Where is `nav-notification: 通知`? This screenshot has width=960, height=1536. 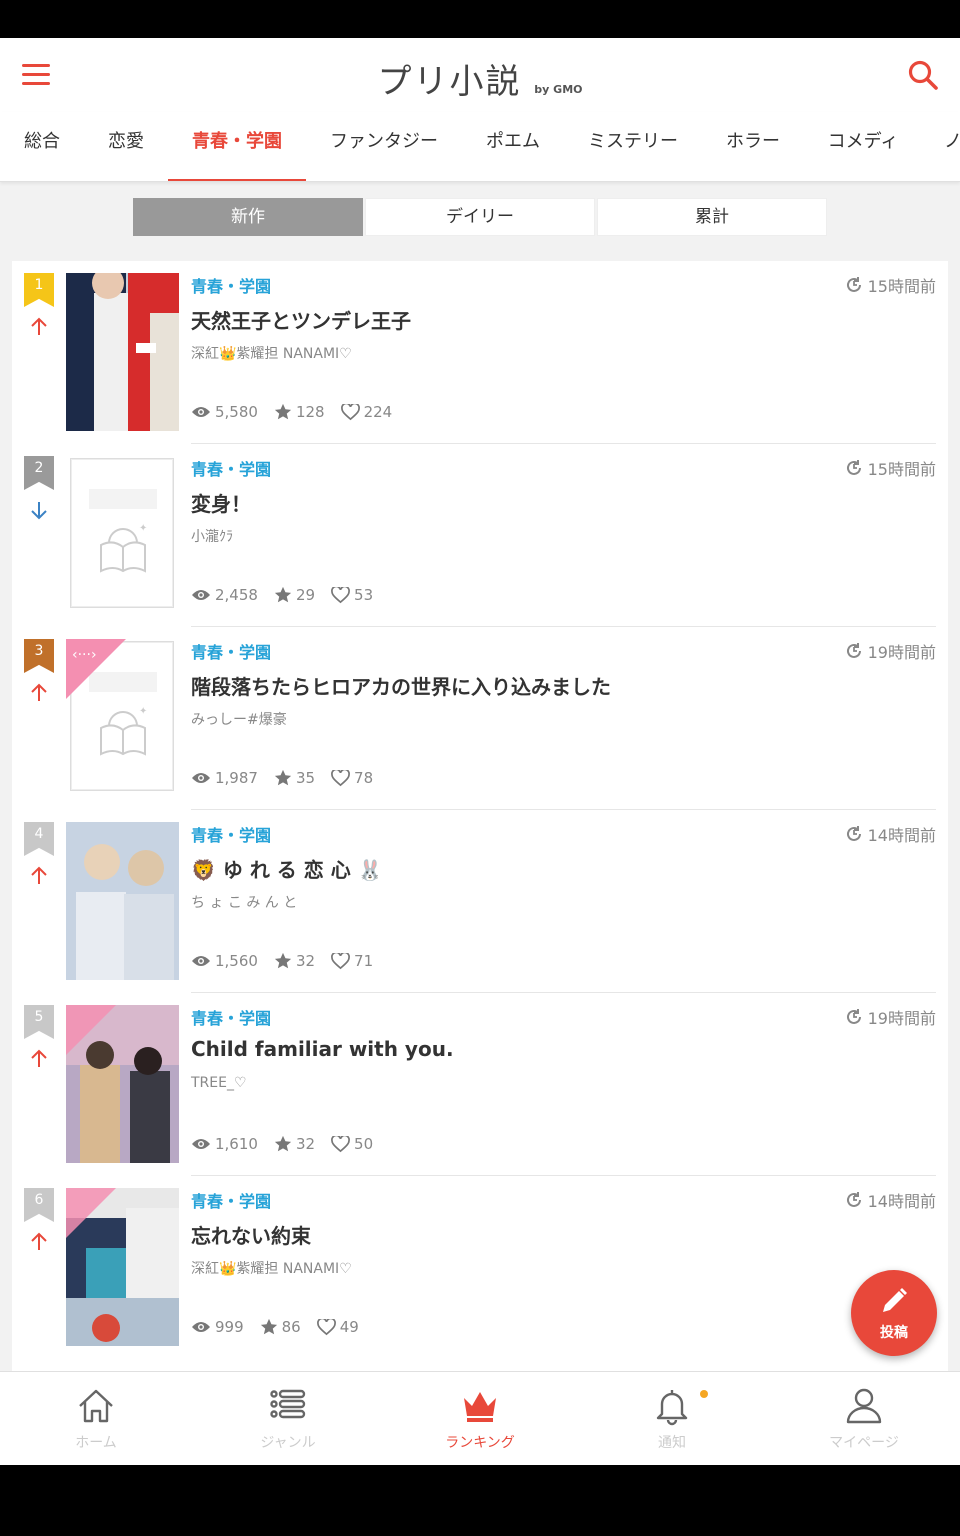 nav-notification: 通知 is located at coordinates (672, 1418).